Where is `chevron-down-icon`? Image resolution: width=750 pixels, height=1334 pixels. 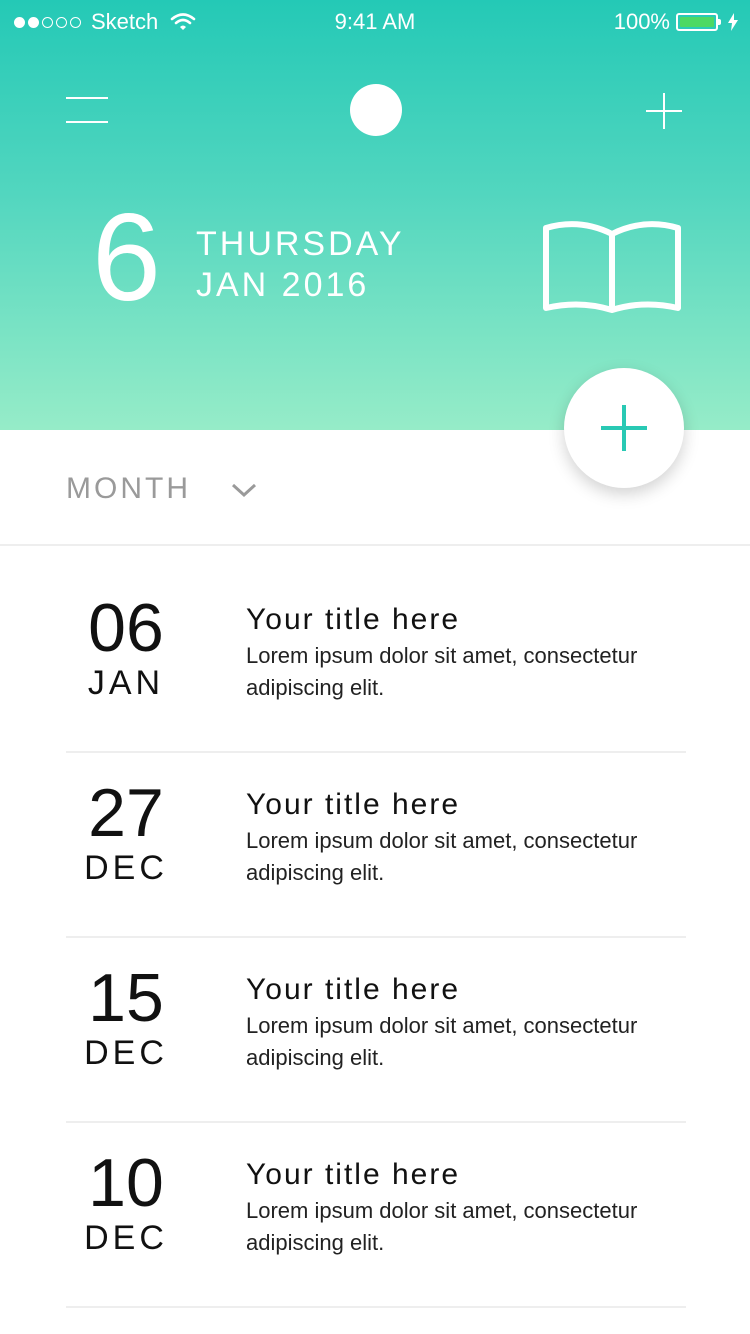 chevron-down-icon is located at coordinates (244, 489).